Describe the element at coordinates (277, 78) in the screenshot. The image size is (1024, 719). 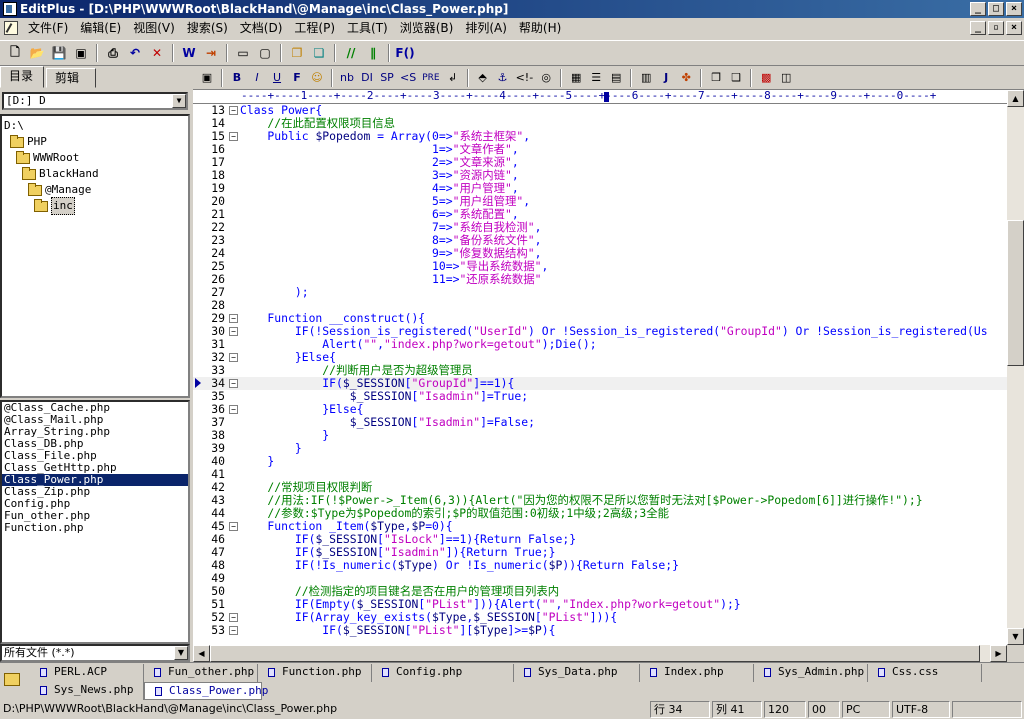
I see `underline-button: U` at that location.